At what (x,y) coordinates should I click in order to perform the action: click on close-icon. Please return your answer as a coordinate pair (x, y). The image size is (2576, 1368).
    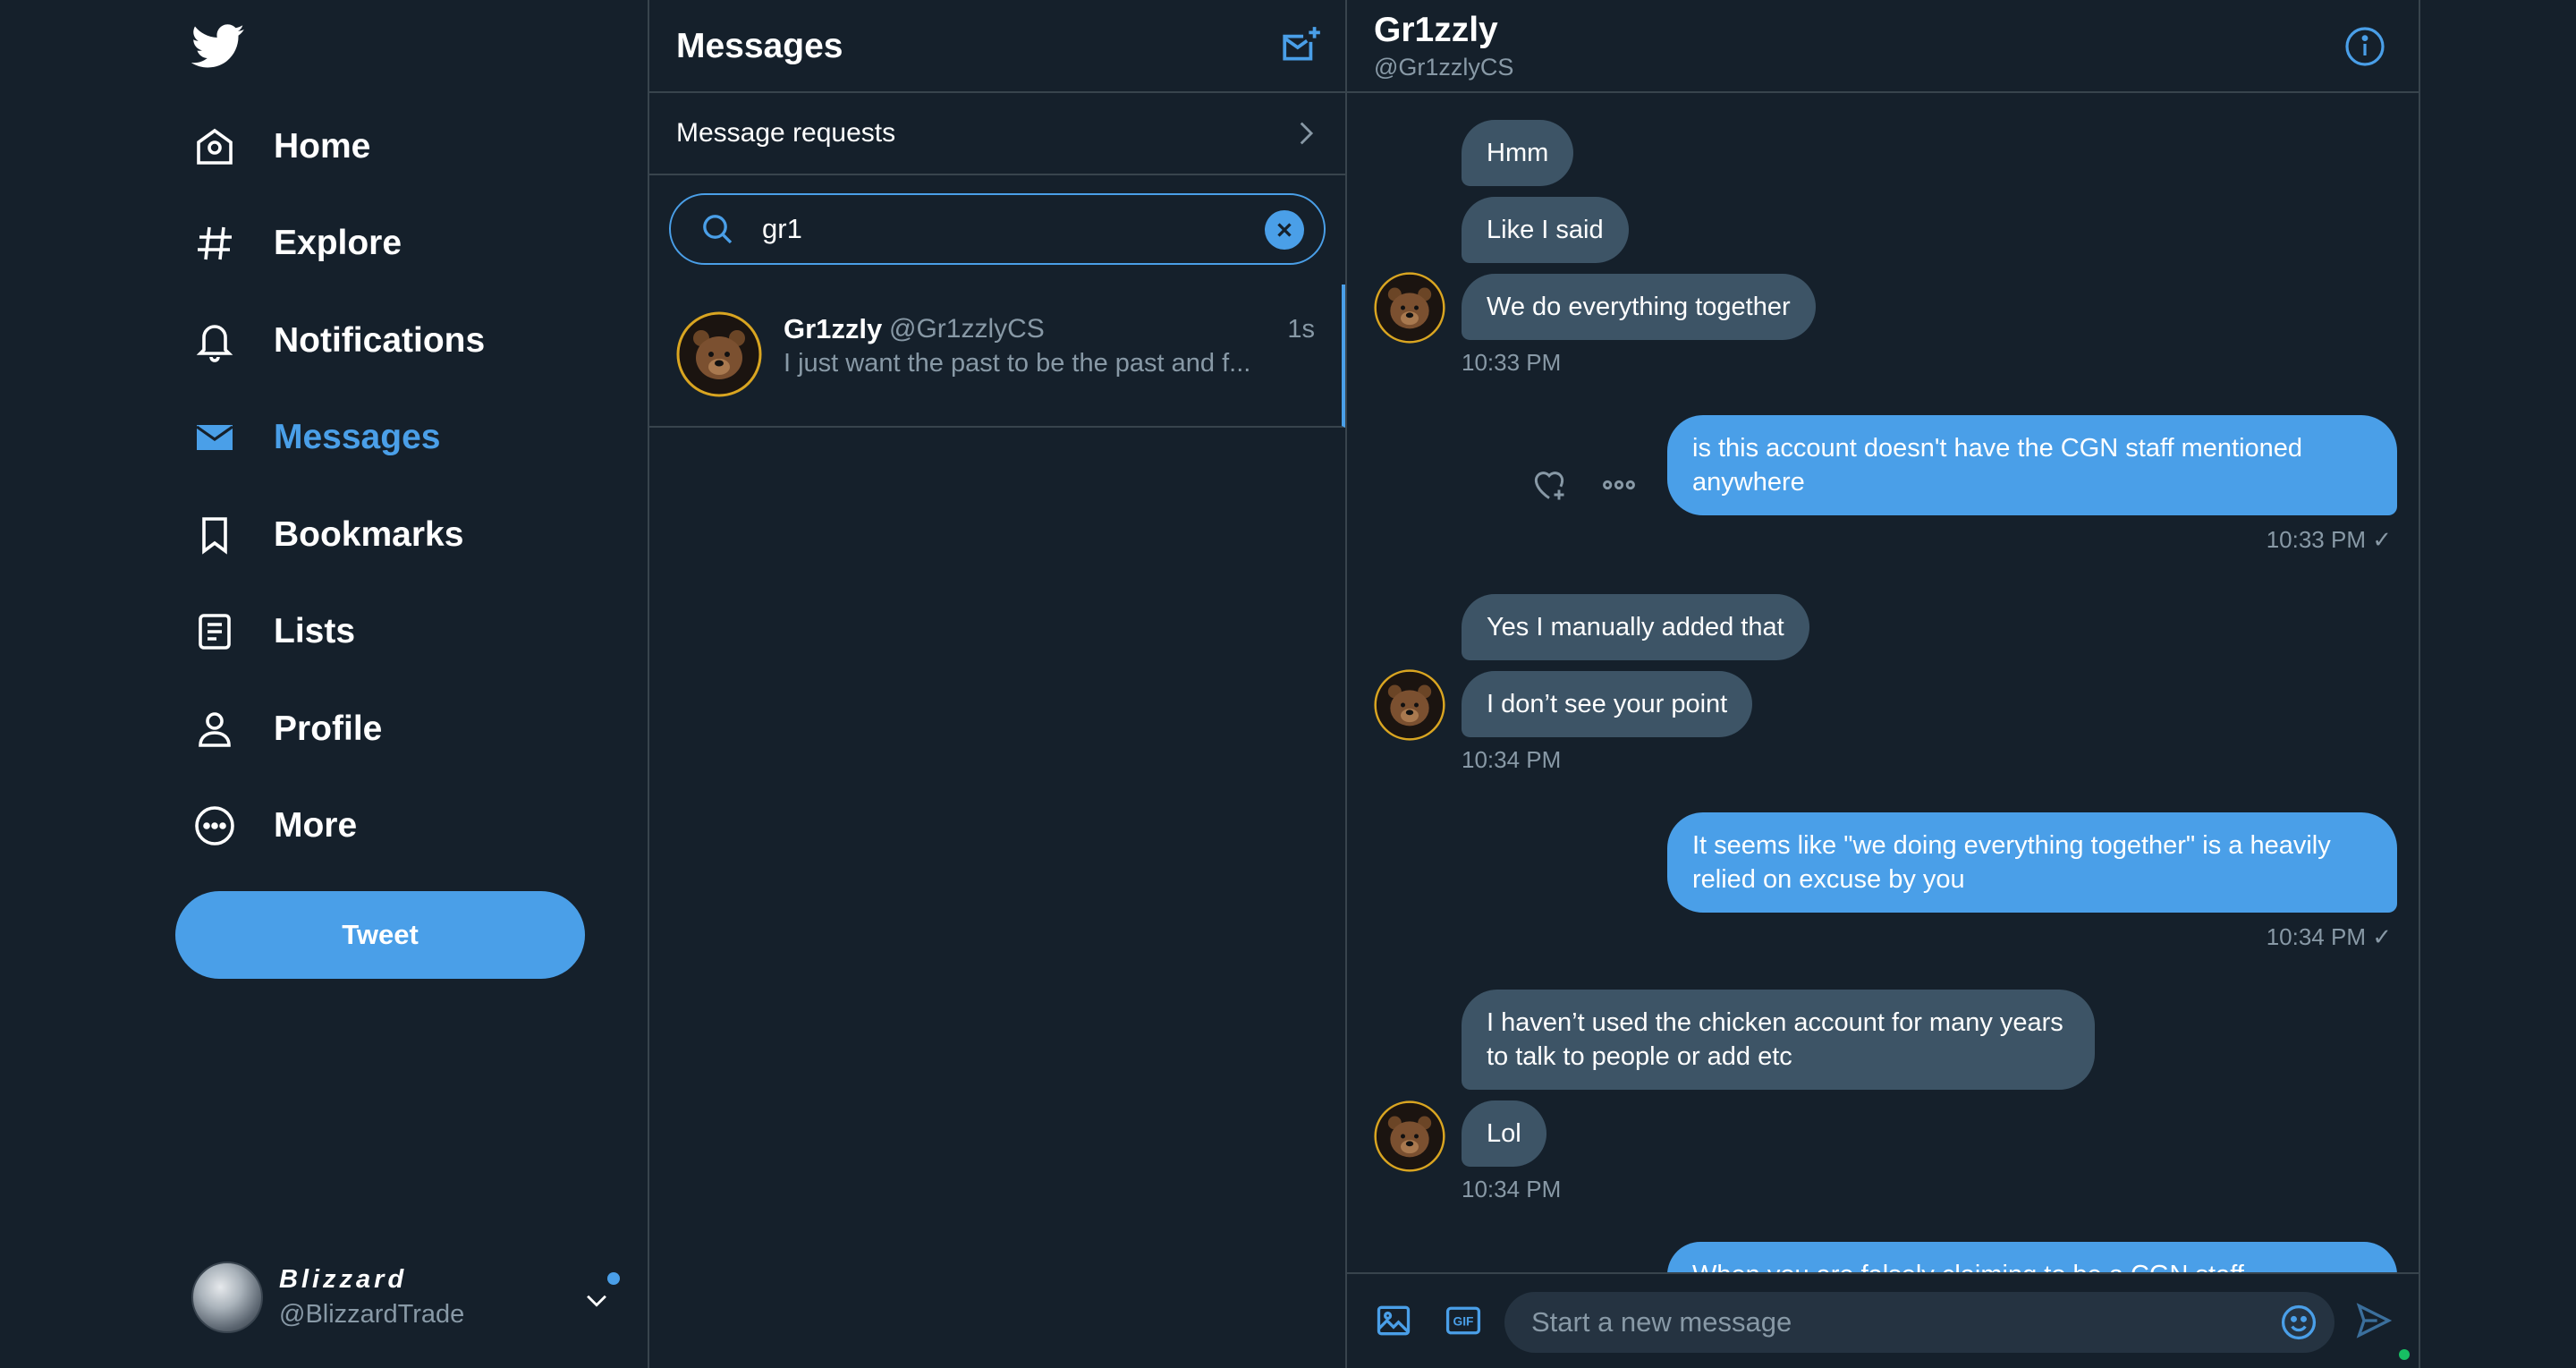
    Looking at the image, I should click on (1284, 230).